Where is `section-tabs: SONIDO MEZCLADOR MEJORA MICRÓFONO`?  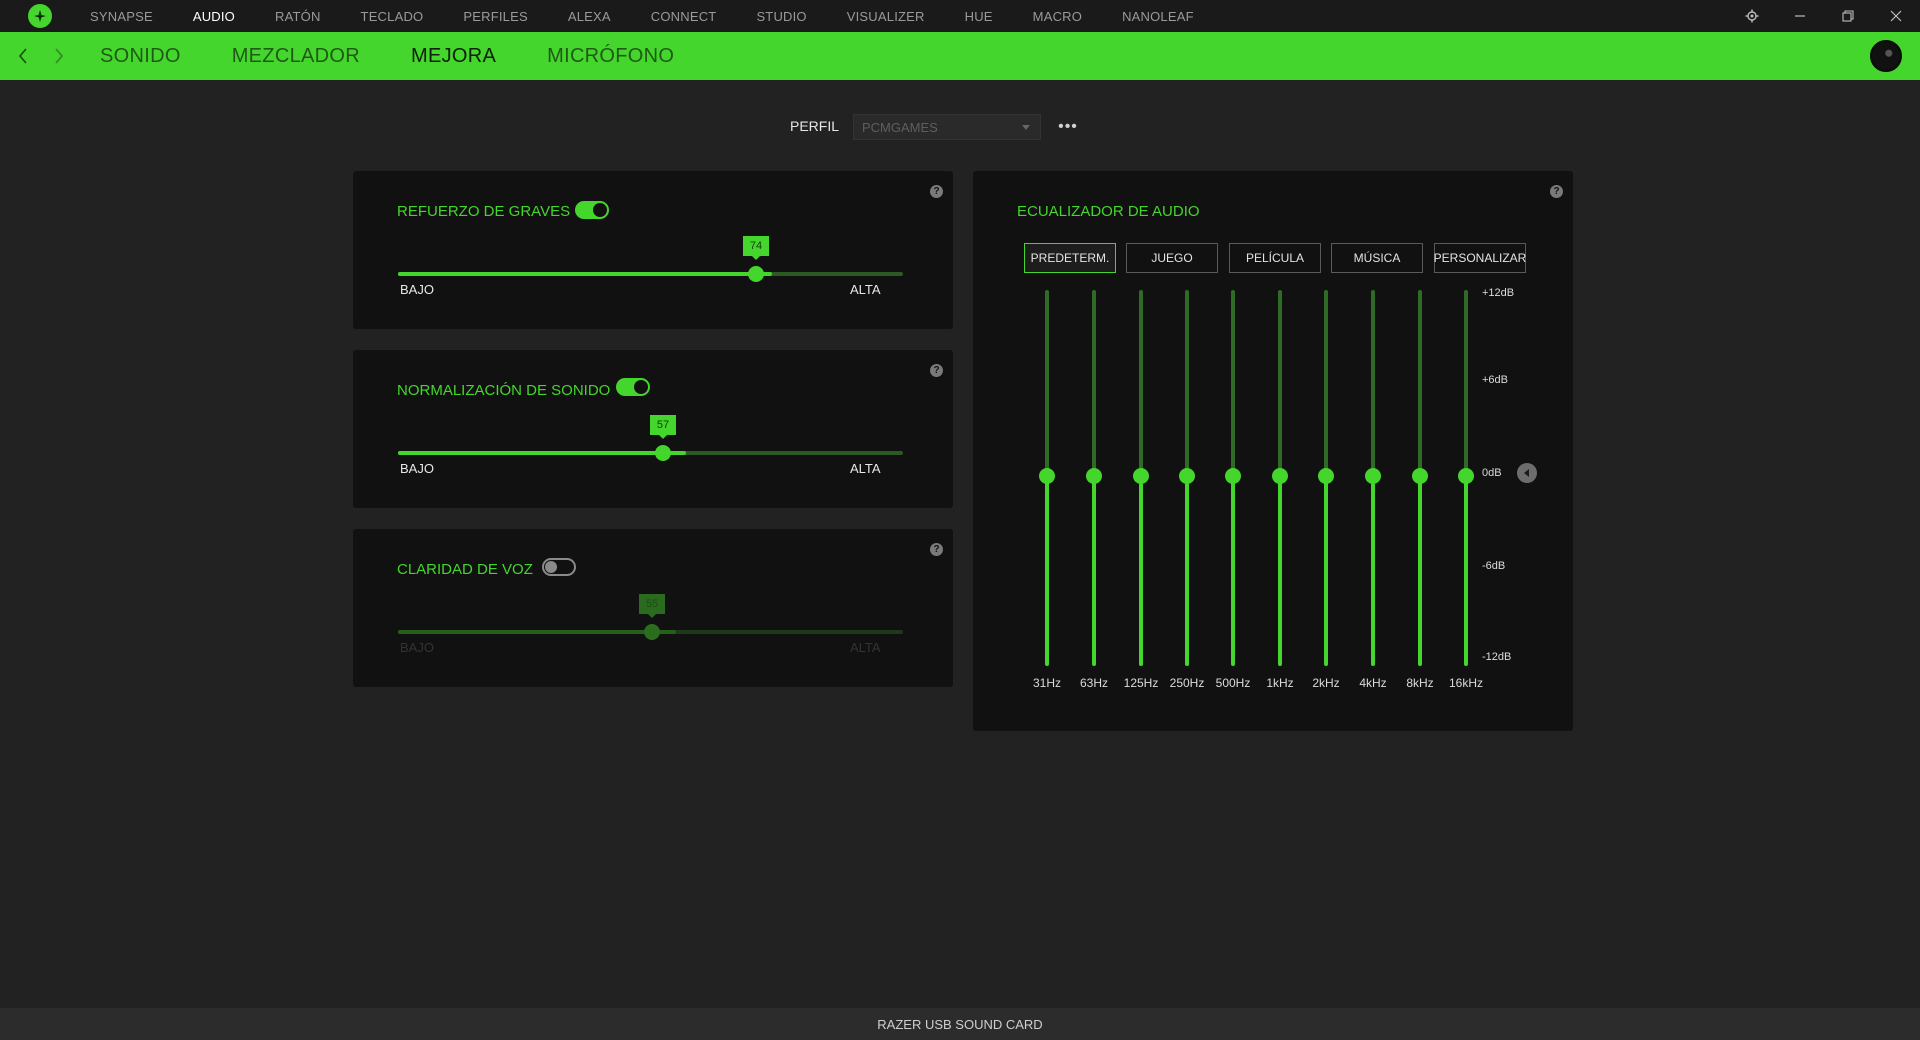
section-tabs: SONIDO MEZCLADOR MEJORA MICRÓFONO is located at coordinates (412, 56).